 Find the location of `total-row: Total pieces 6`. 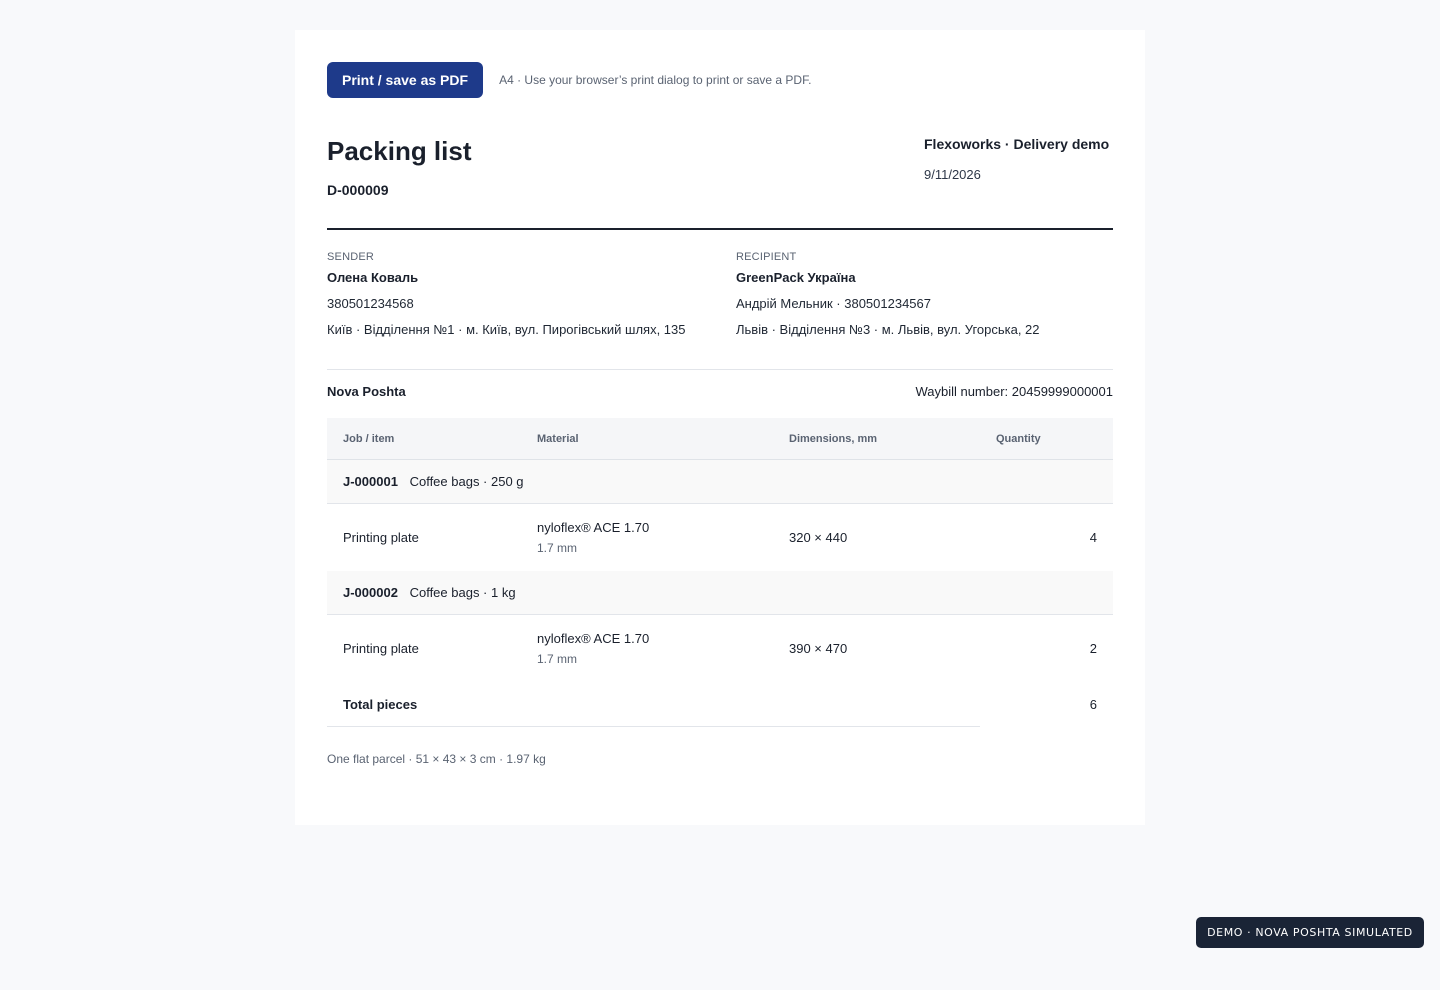

total-row: Total pieces 6 is located at coordinates (720, 704).